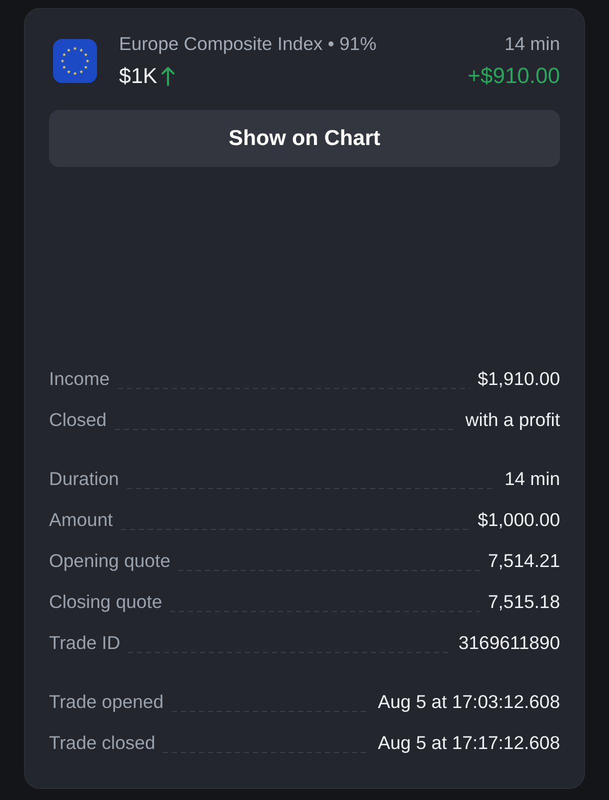 This screenshot has width=609, height=800. I want to click on detail-label: Income, so click(79, 379).